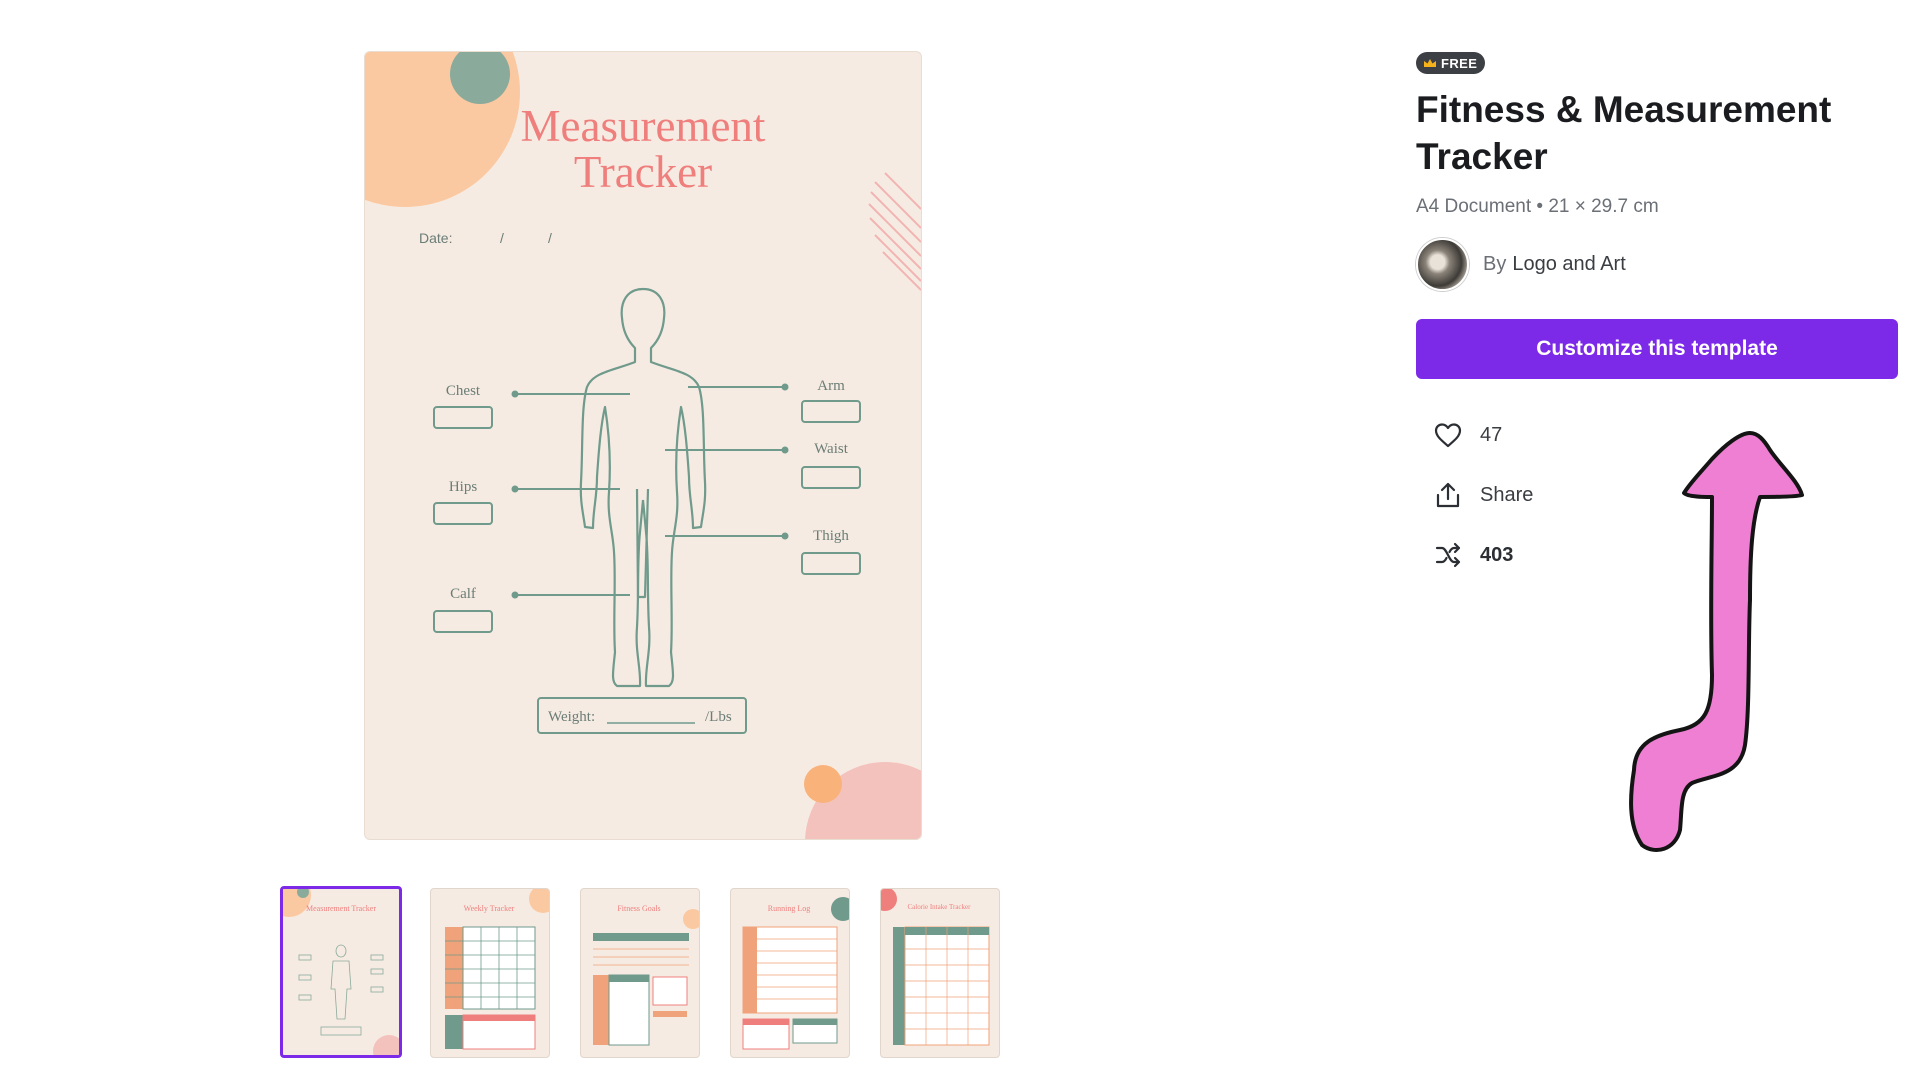  I want to click on author-name-link: Logo and Art, so click(1568, 264).